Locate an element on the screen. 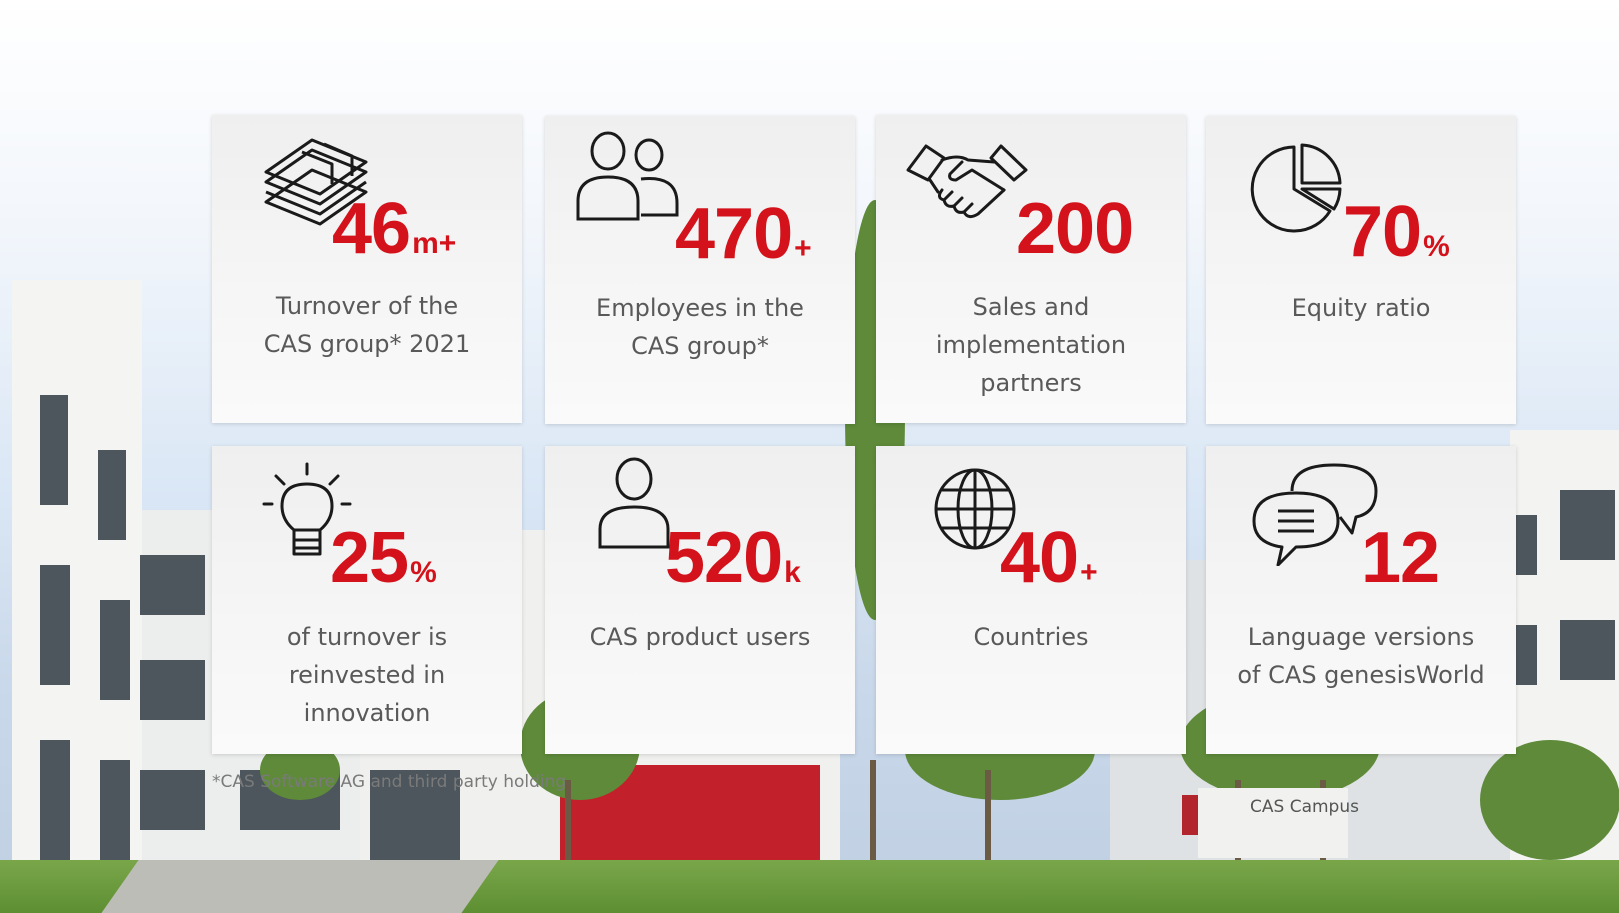 This screenshot has height=913, width=1619. stat-label-line: implementation is located at coordinates (1031, 345).